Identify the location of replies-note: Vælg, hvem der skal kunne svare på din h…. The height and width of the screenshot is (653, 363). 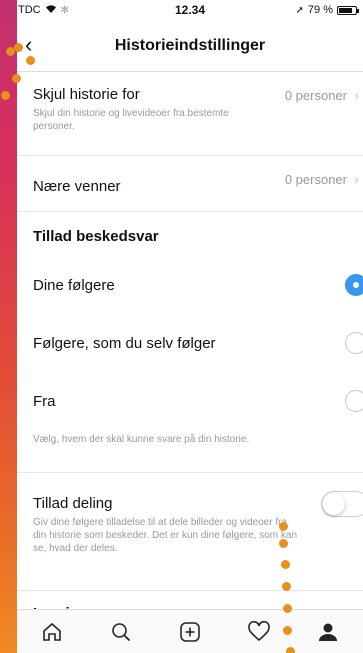
(141, 439).